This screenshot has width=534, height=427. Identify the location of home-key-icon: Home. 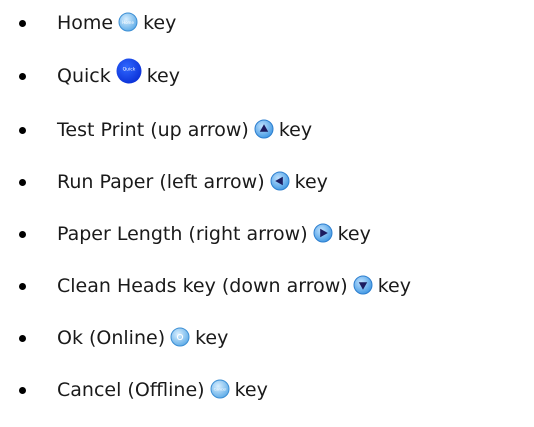
(128, 22).